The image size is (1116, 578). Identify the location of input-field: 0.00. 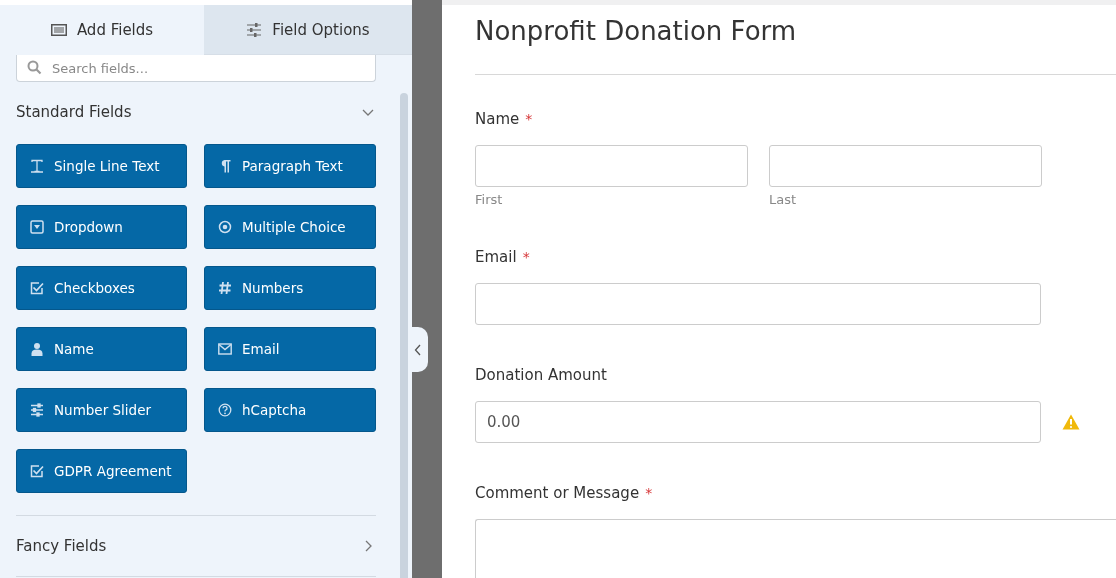
(758, 422).